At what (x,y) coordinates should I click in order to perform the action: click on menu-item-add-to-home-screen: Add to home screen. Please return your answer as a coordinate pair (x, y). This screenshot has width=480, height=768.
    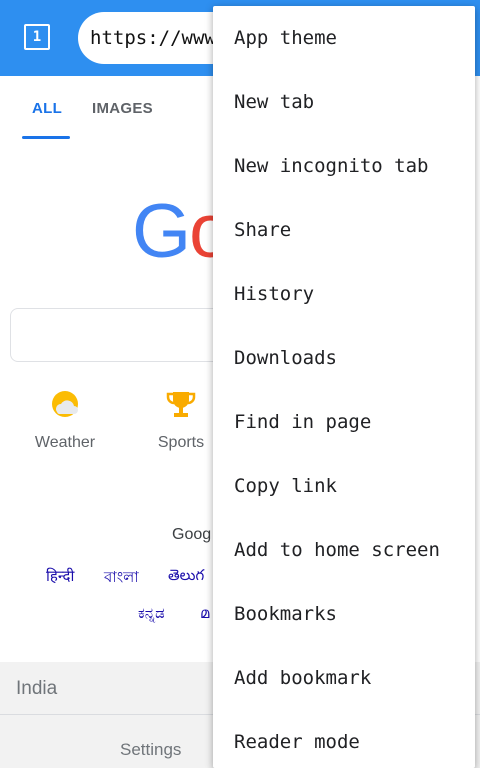
    Looking at the image, I should click on (344, 550).